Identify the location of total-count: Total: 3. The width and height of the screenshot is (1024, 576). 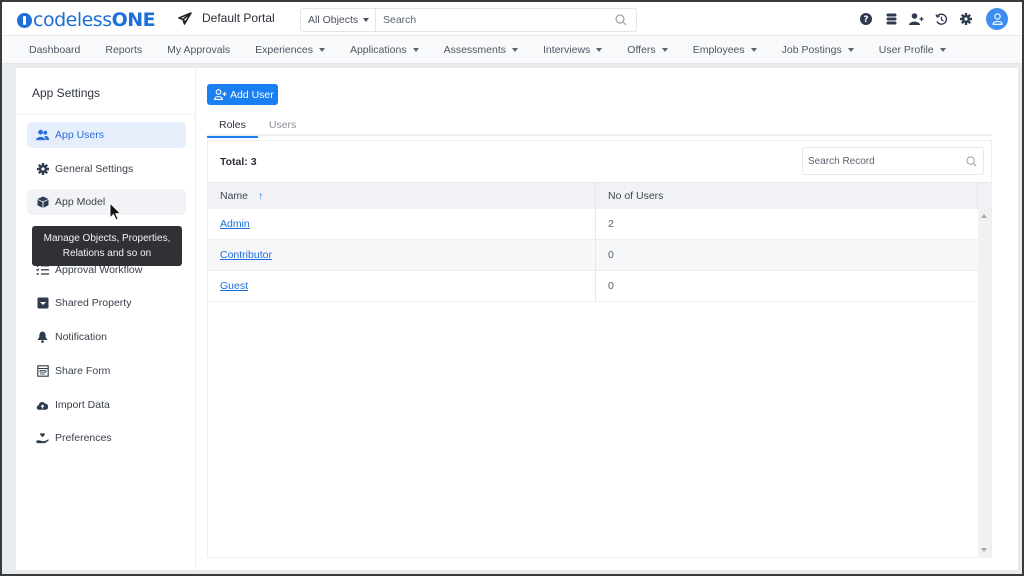
(238, 162).